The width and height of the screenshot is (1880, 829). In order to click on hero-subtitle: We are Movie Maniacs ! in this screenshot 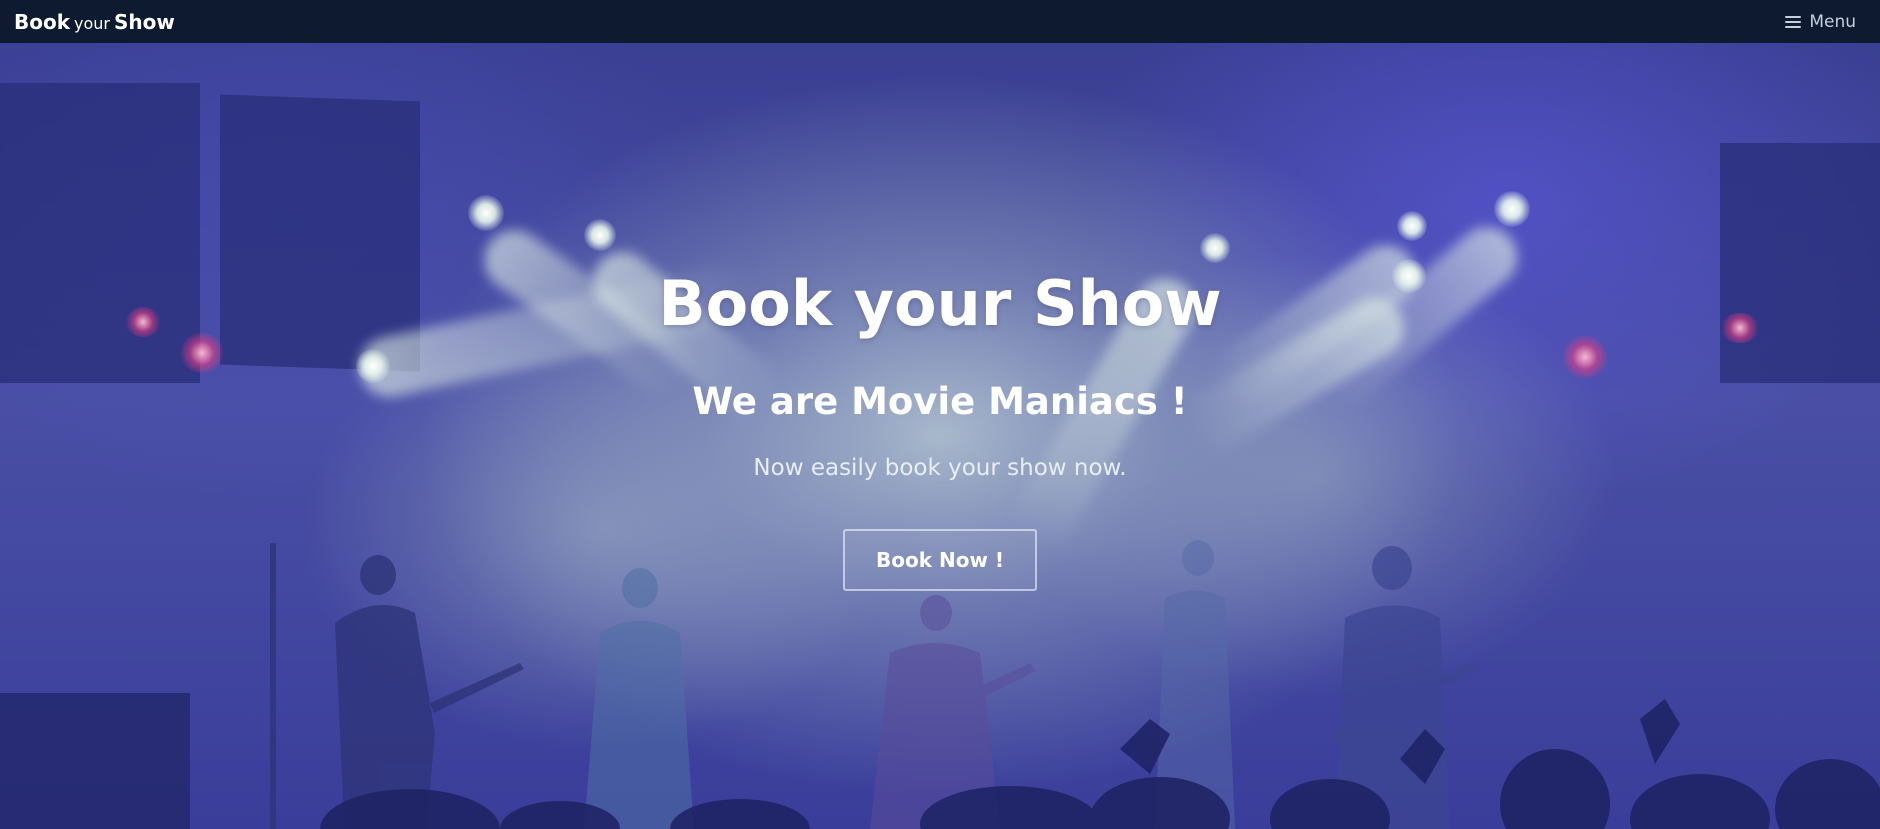, I will do `click(940, 401)`.